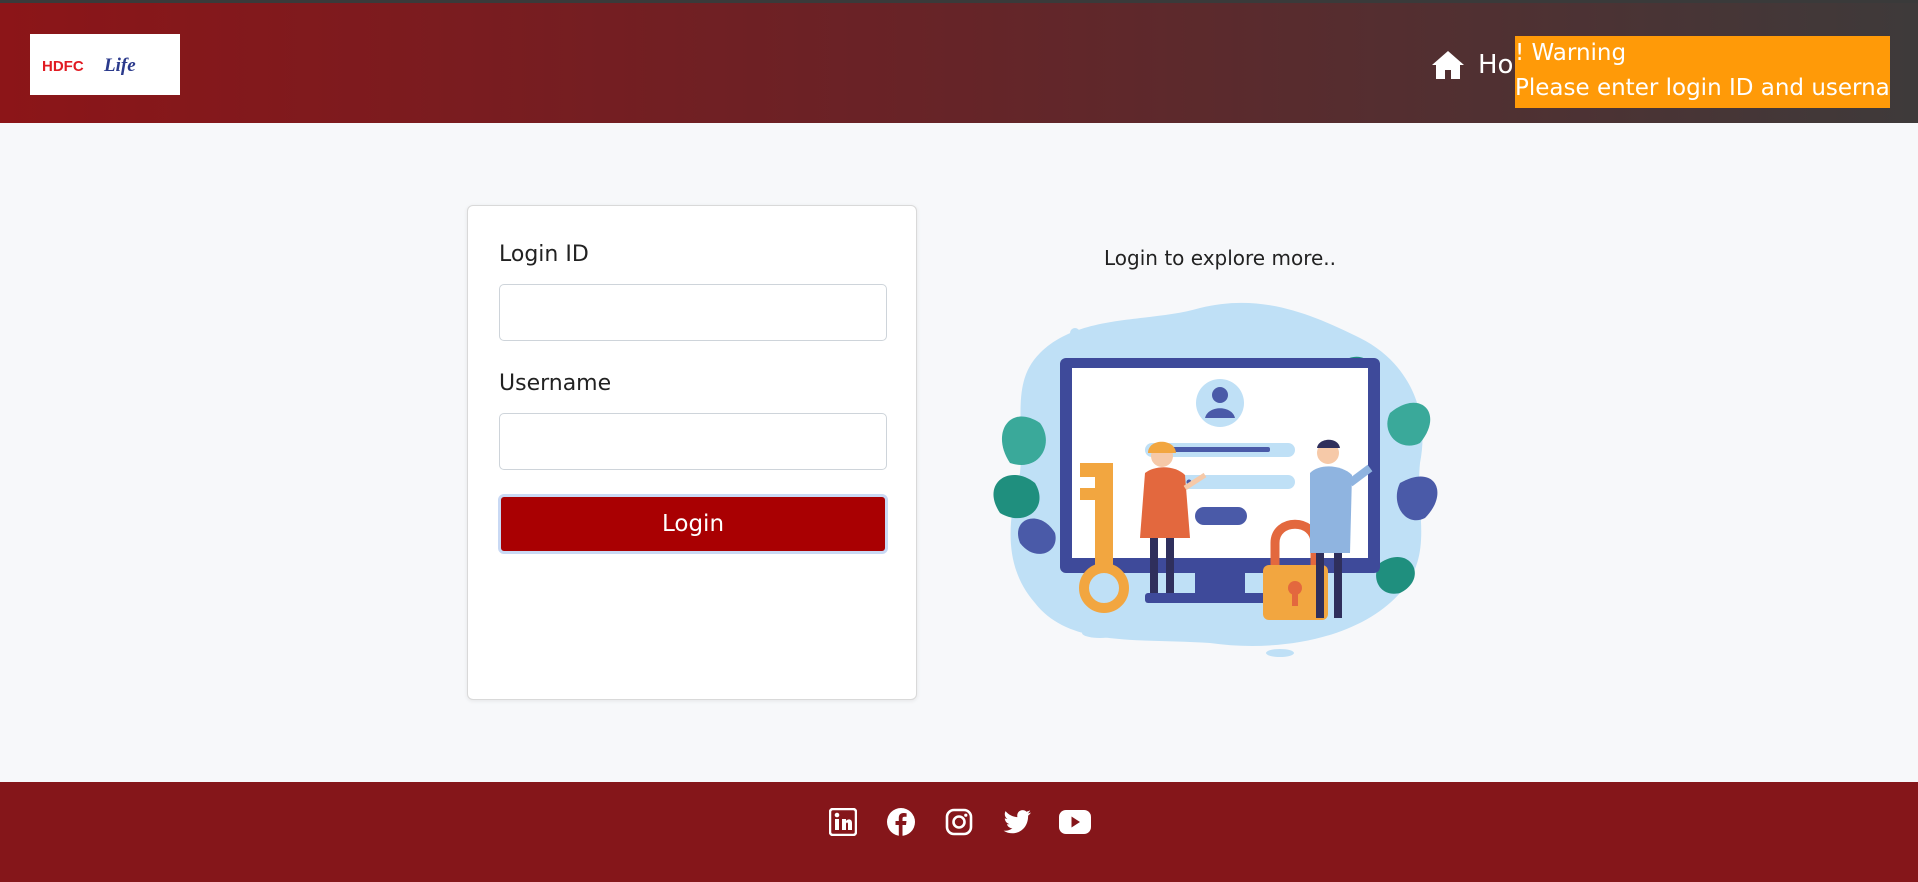 Image resolution: width=1918 pixels, height=882 pixels. I want to click on svg-text: HDFC, so click(63, 66).